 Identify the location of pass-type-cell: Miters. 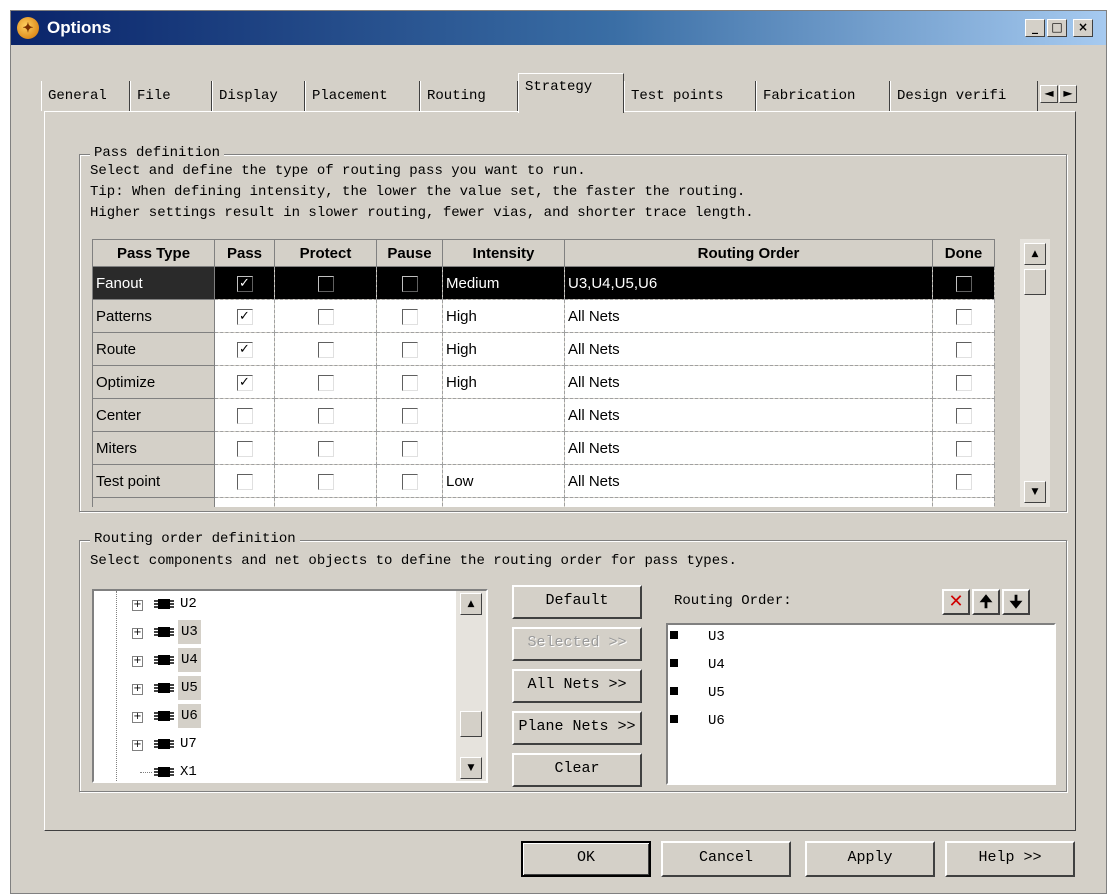
(153, 448).